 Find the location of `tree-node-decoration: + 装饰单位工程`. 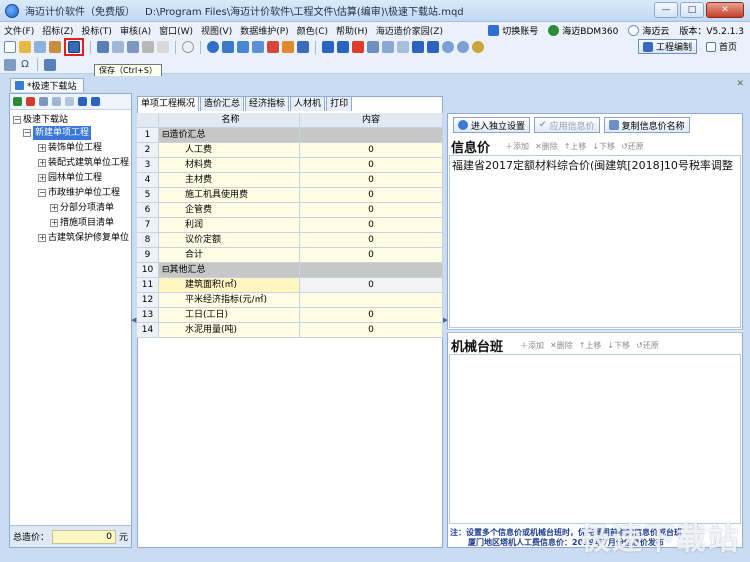

tree-node-decoration: + 装饰单位工程 is located at coordinates (70, 148).